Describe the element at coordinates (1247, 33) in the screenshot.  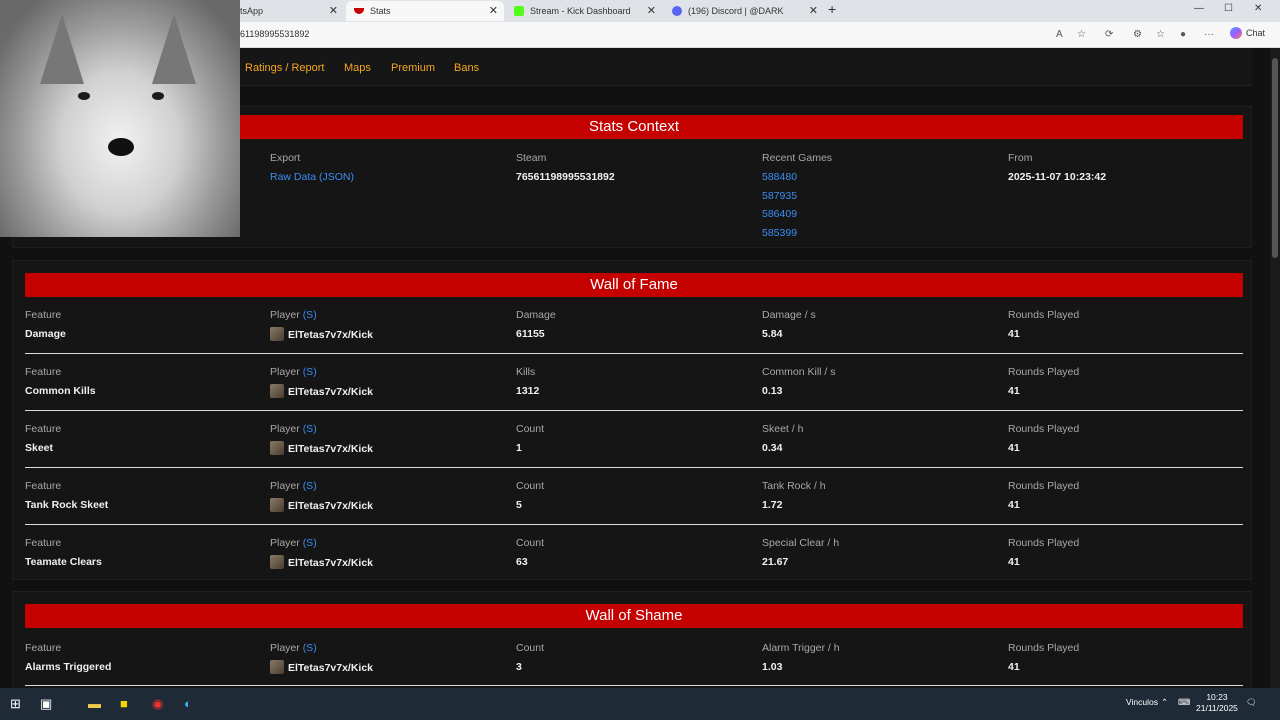
I see `copilot-chat-button: Chat` at that location.